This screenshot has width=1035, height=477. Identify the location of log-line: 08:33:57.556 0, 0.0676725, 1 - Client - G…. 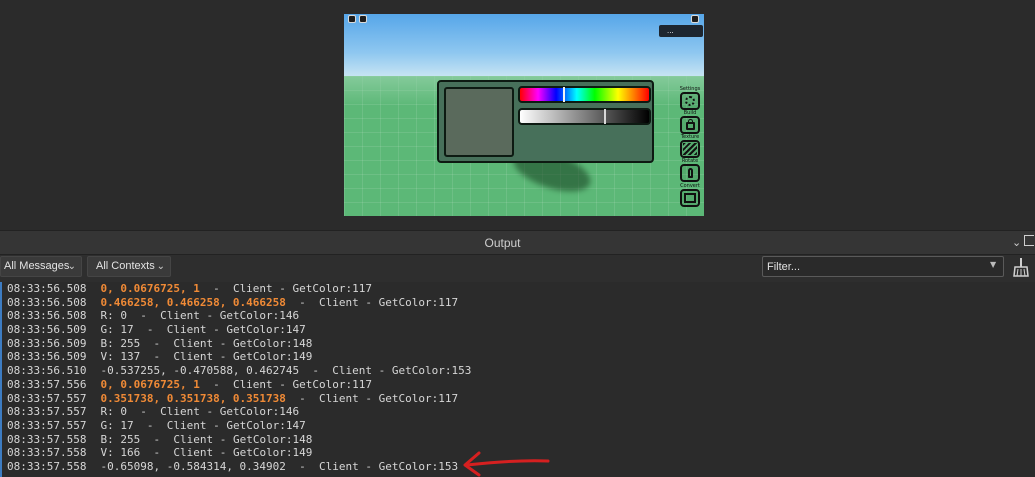
(517, 385).